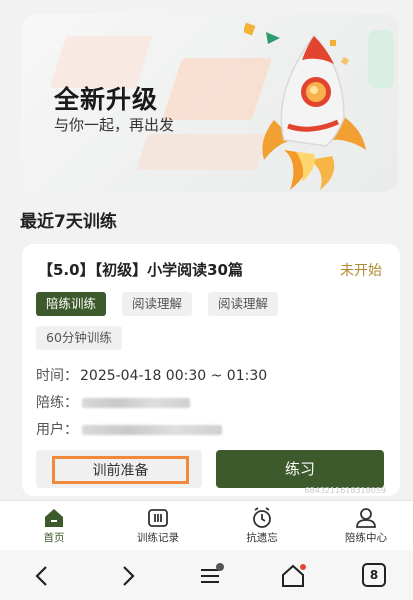  I want to click on user-label: 用户：, so click(57, 430).